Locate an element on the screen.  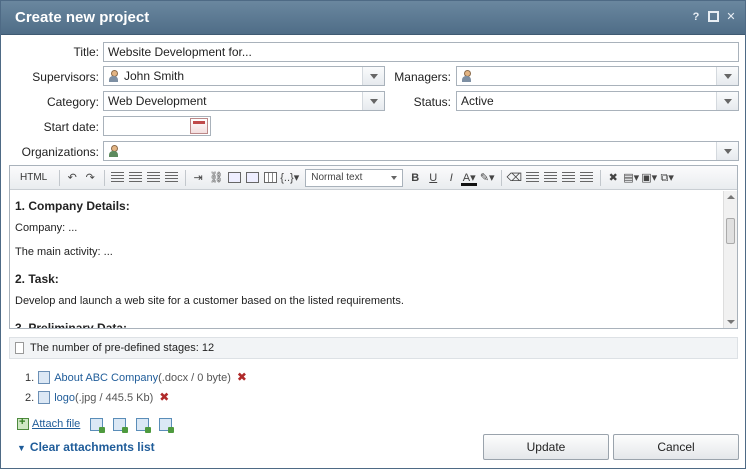
attachment-number: 2. is located at coordinates (30, 398).